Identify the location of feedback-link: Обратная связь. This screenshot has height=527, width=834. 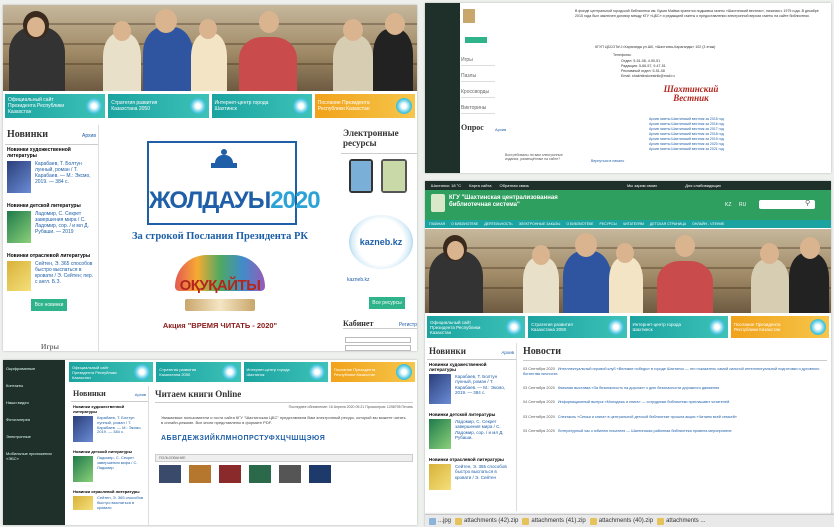
(513, 185).